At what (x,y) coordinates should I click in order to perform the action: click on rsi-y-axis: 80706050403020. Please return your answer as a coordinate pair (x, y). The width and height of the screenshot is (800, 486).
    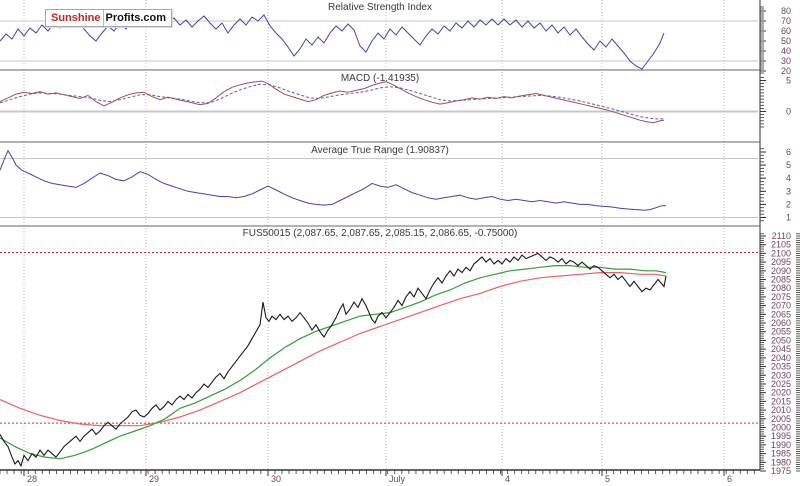
    Looking at the image, I should click on (775, 41).